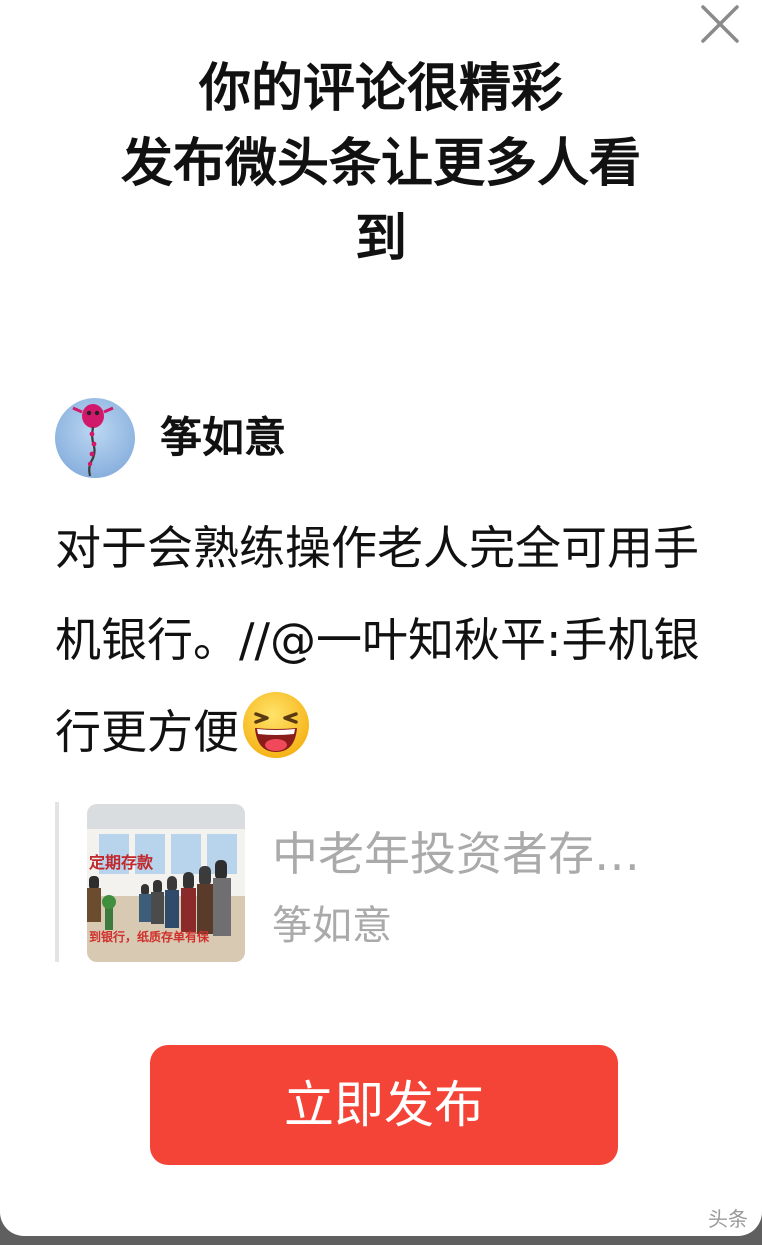  What do you see at coordinates (384, 1105) in the screenshot?
I see `publish-button: 立即发布` at bounding box center [384, 1105].